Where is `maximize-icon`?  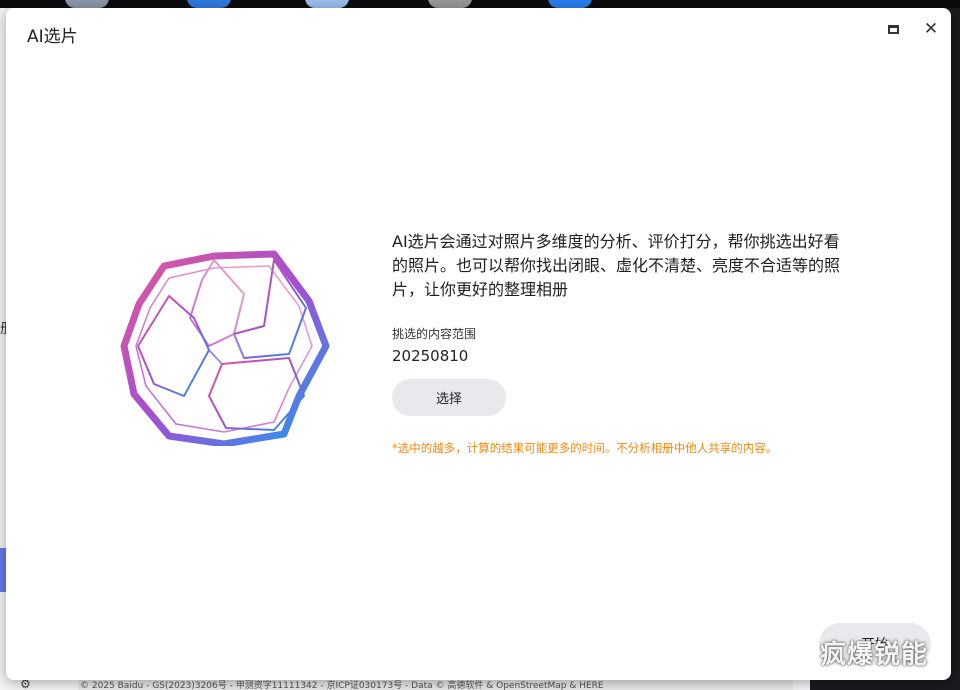 maximize-icon is located at coordinates (893, 29).